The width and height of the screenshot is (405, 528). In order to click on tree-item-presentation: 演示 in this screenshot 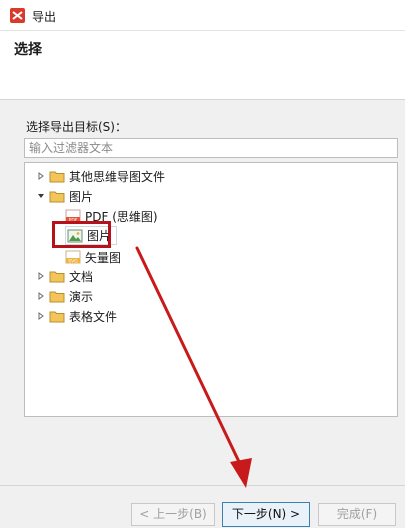, I will do `click(64, 296)`.